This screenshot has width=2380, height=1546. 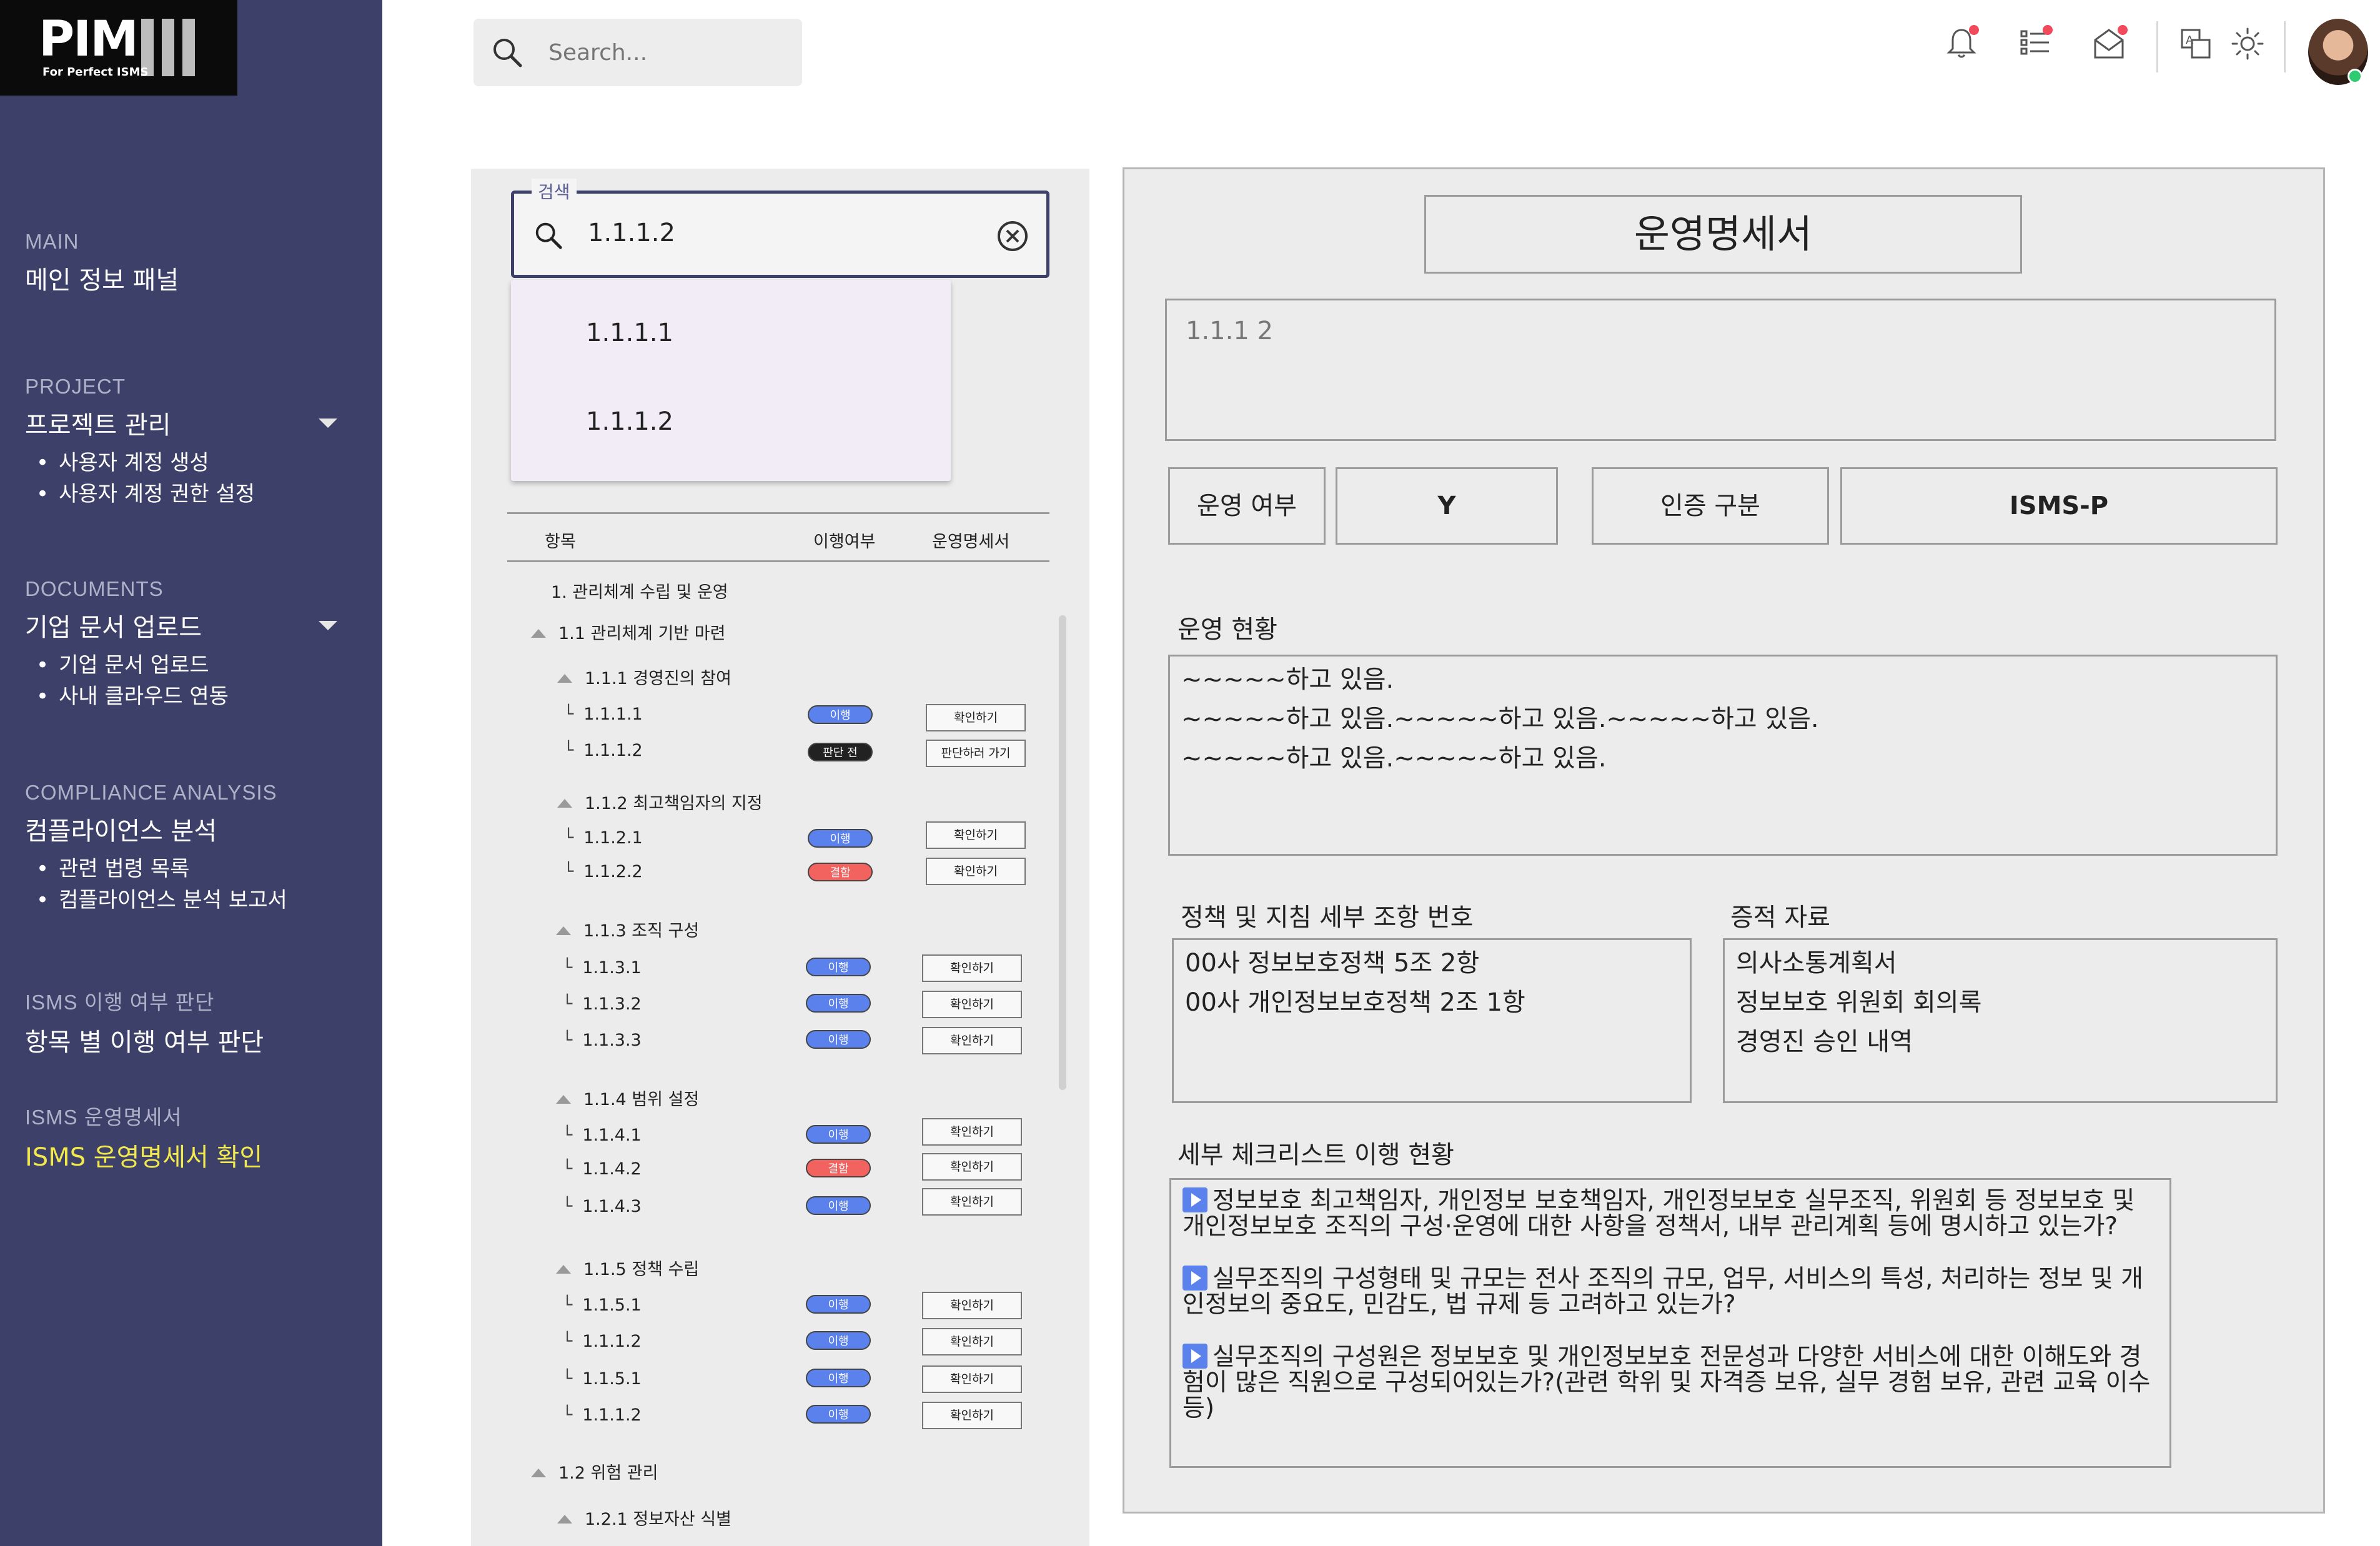 I want to click on policy-box: 00사 정보보호정책 5조 2항 00사 개인정보보호정책 2조 1항, so click(x=1432, y=1021).